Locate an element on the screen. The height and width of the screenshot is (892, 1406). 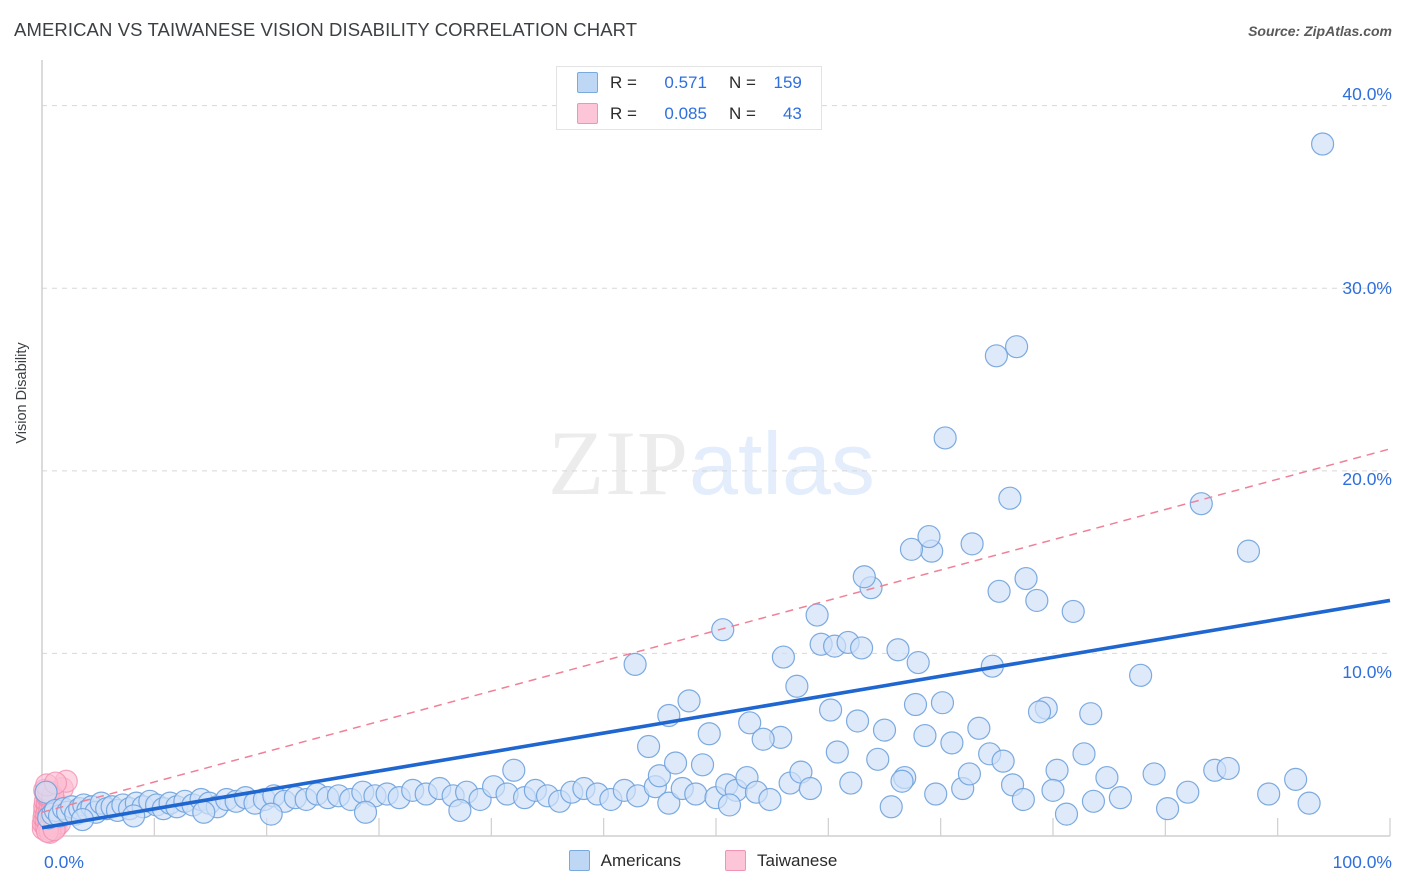
legend-label-americans: Americans is located at coordinates (640, 860).